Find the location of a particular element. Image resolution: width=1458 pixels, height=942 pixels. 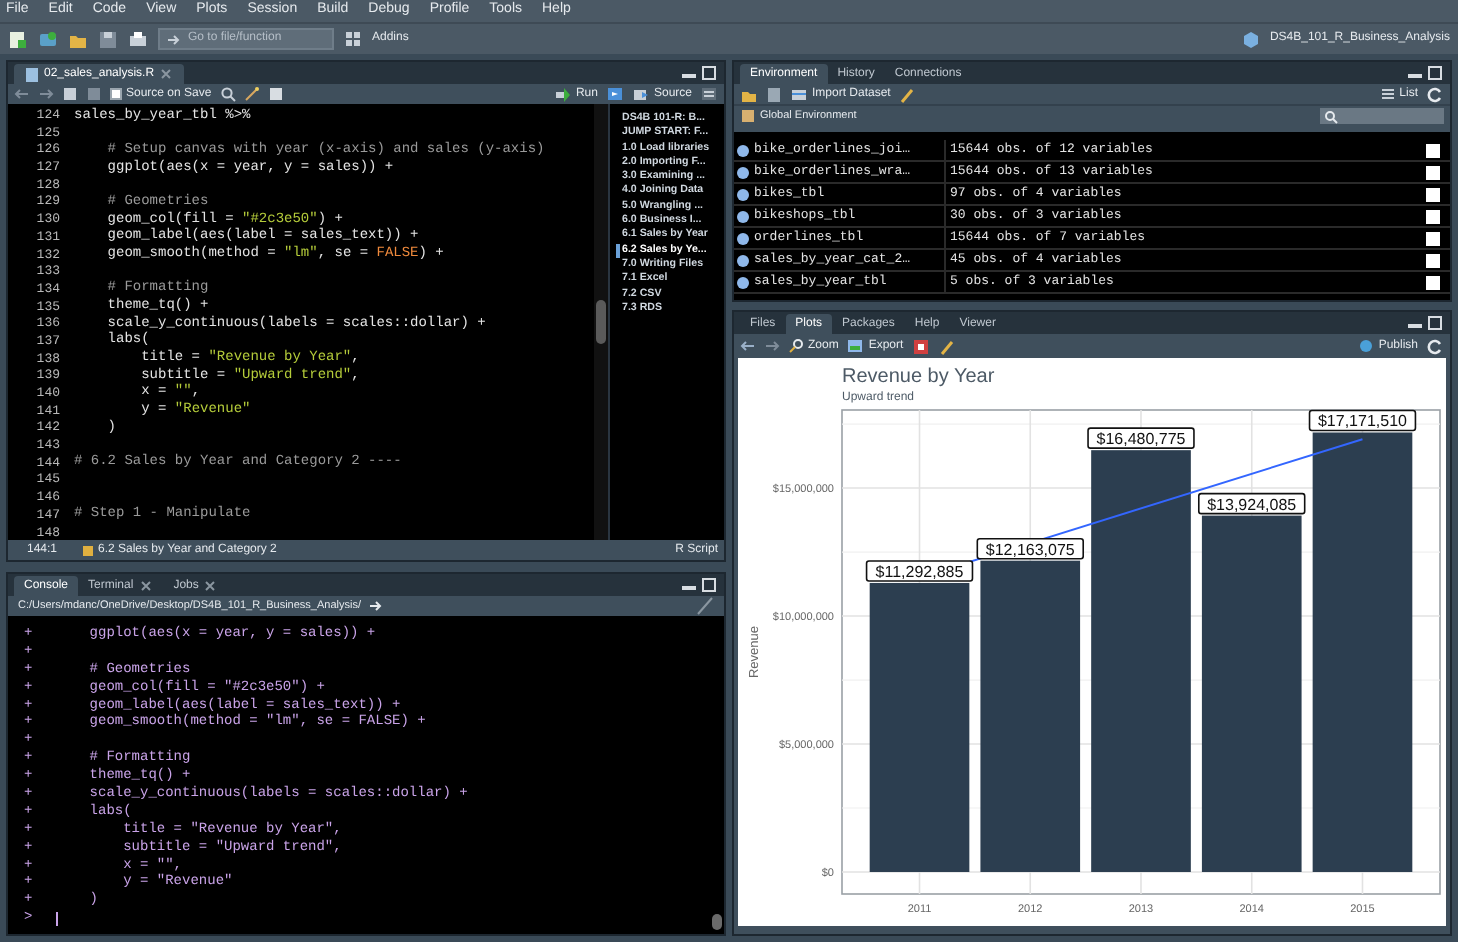

value-label: $12,163,075 is located at coordinates (1030, 548).